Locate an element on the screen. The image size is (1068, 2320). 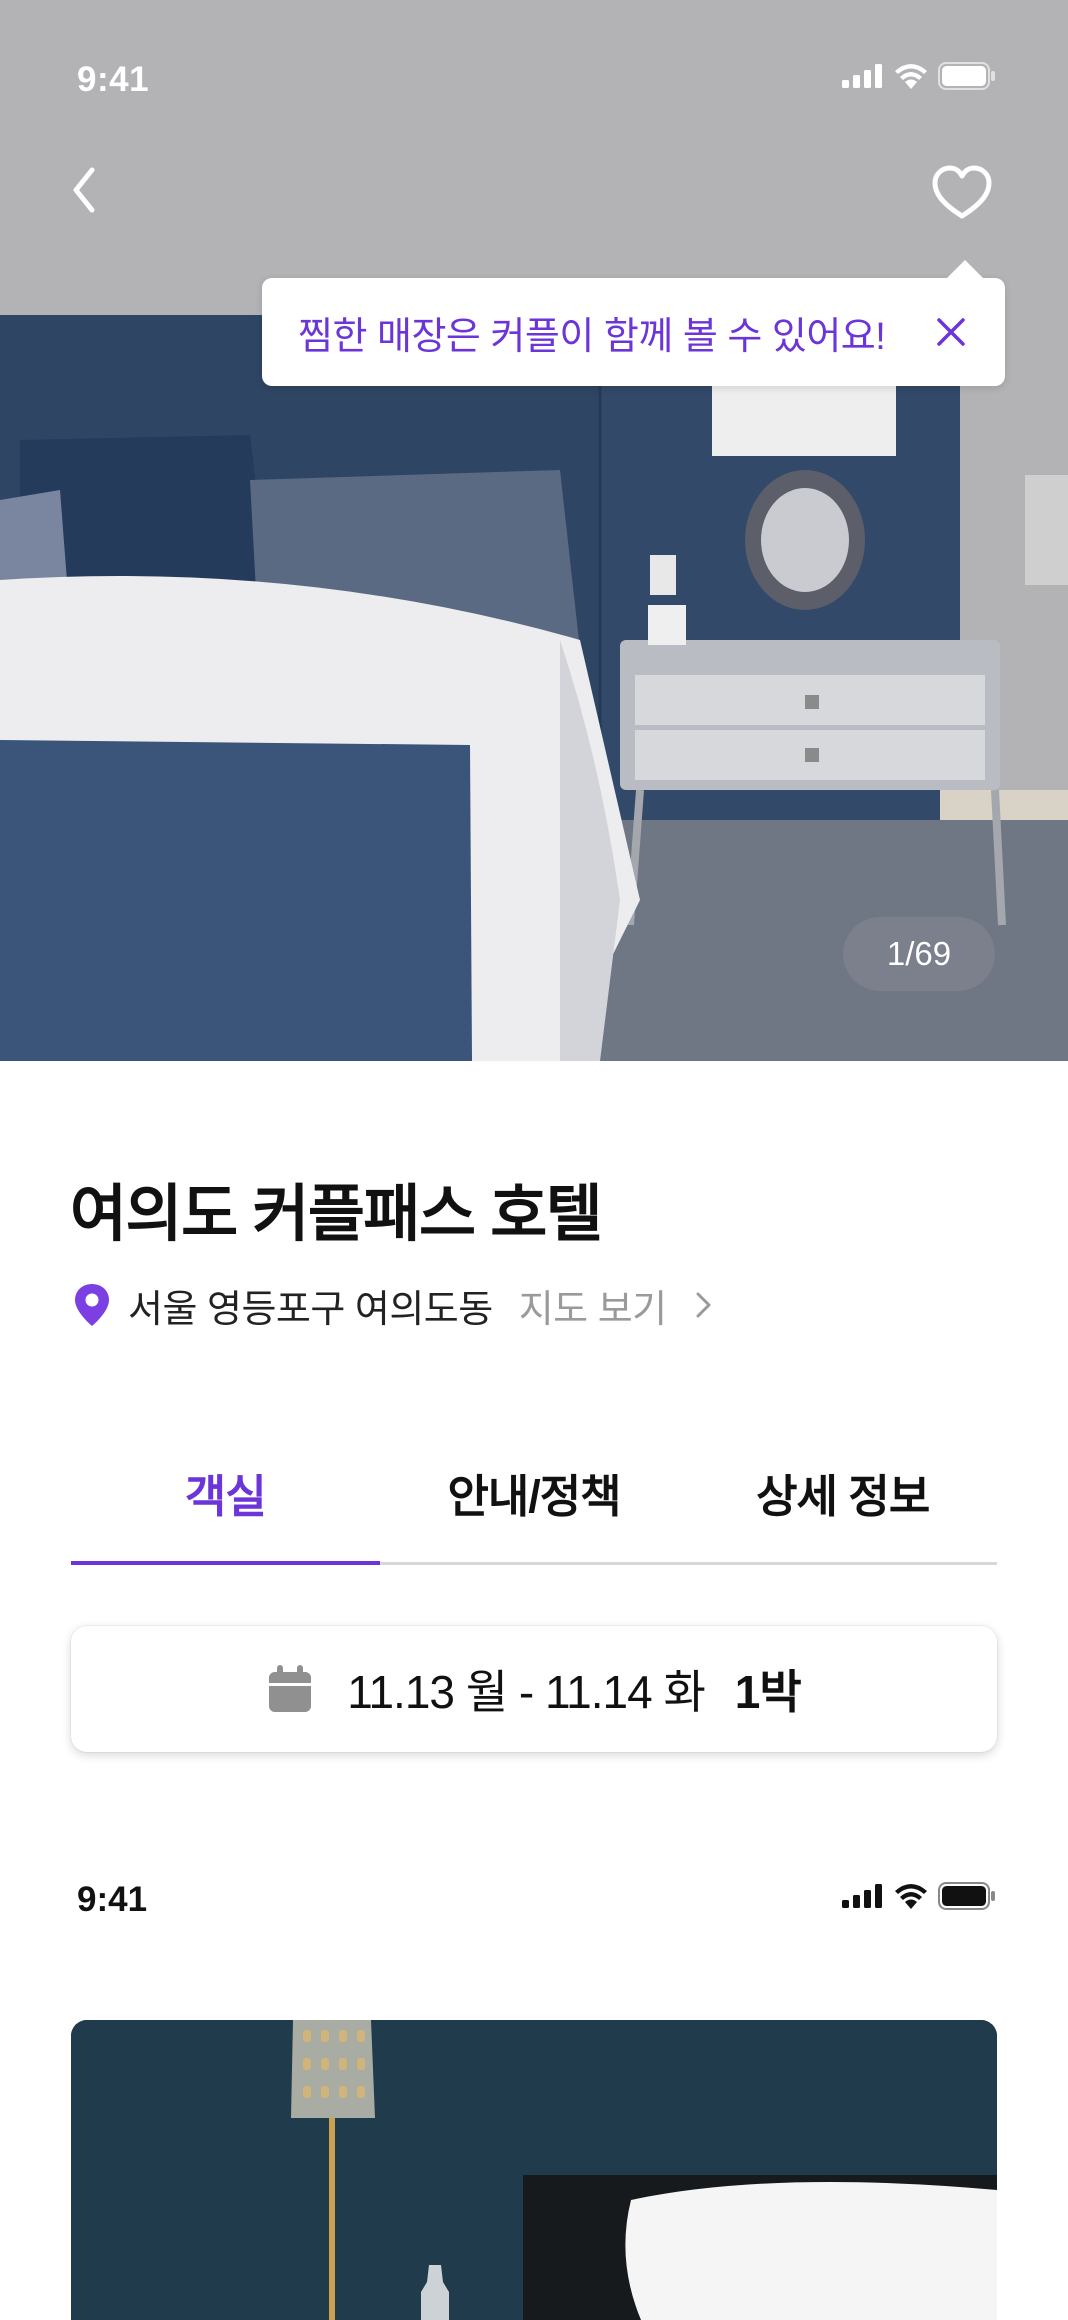
date-range: 11.13 월 - 11.14 화 is located at coordinates (526, 1692).